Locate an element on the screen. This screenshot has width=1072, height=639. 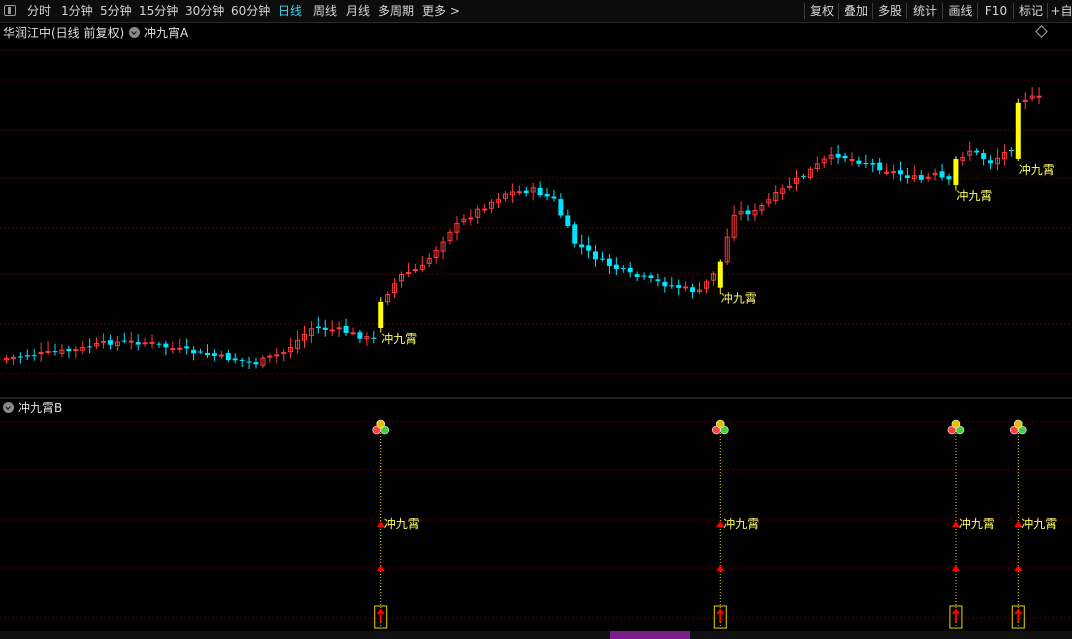
indicator-b-dropdown-icon is located at coordinates (8, 407).